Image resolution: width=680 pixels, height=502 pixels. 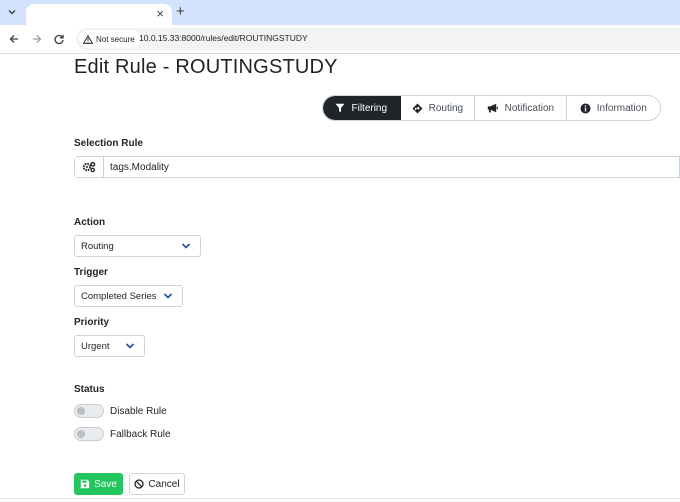 What do you see at coordinates (91, 272) in the screenshot?
I see `trigger-label: Trigger` at bounding box center [91, 272].